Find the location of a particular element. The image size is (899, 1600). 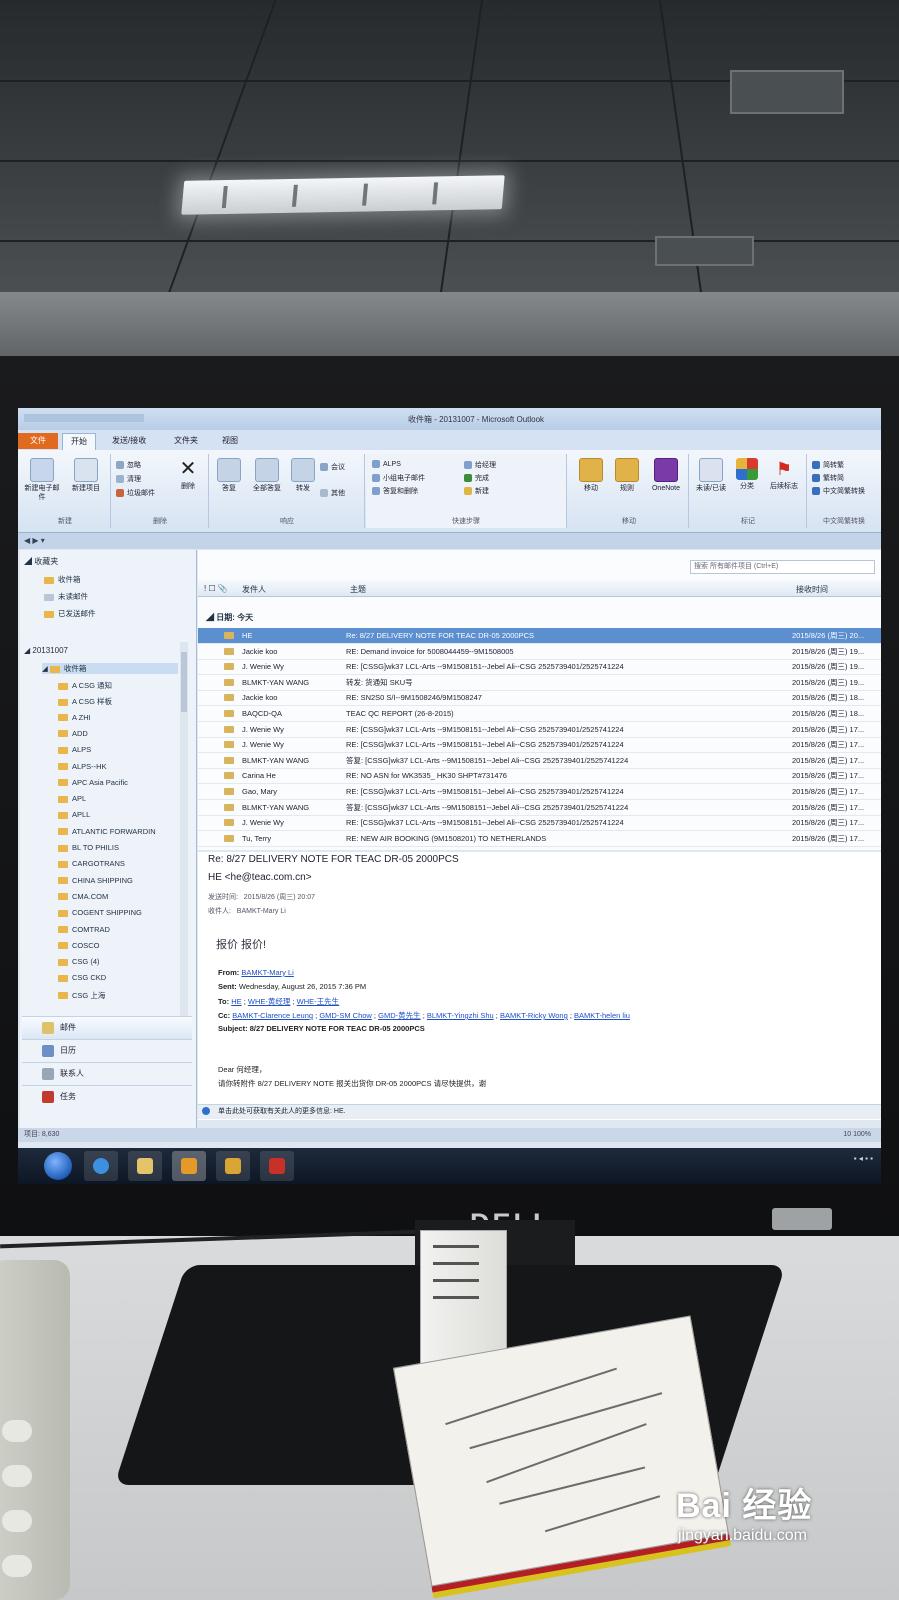

cc-link: GMD-黄先生 is located at coordinates (399, 1015).